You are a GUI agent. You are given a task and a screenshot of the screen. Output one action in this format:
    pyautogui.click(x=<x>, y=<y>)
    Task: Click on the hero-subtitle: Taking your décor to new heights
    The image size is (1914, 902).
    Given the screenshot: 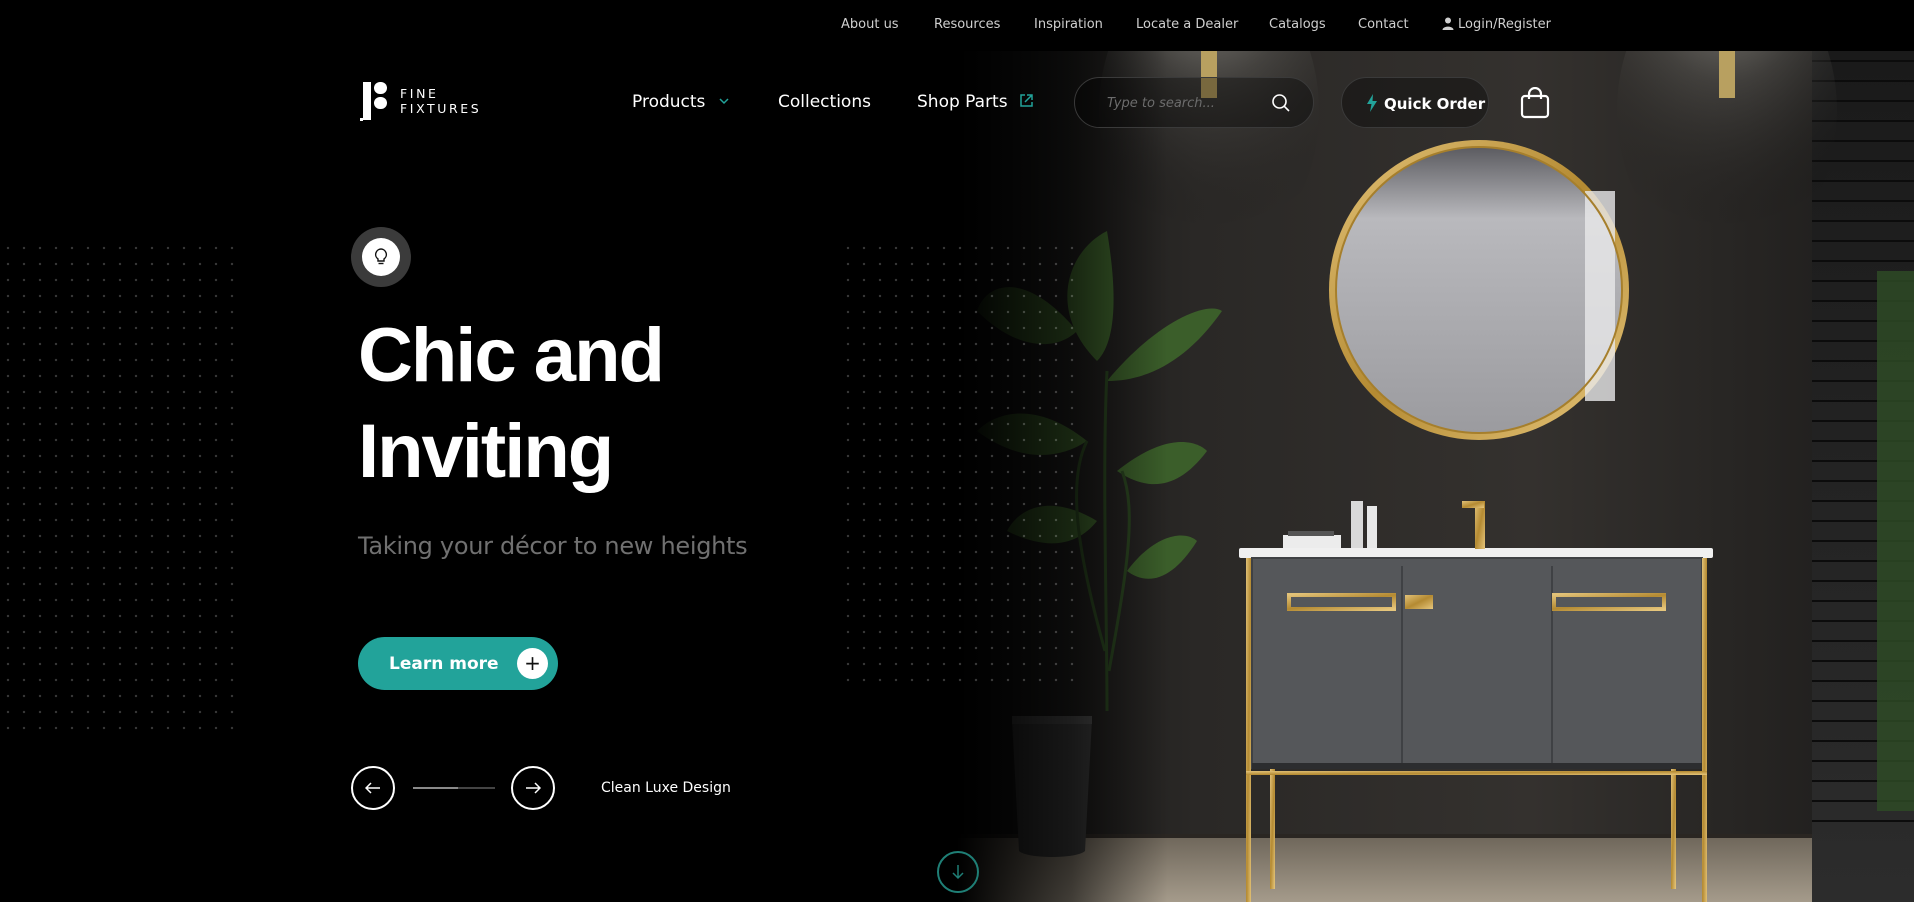 What is the action you would take?
    pyautogui.click(x=553, y=546)
    